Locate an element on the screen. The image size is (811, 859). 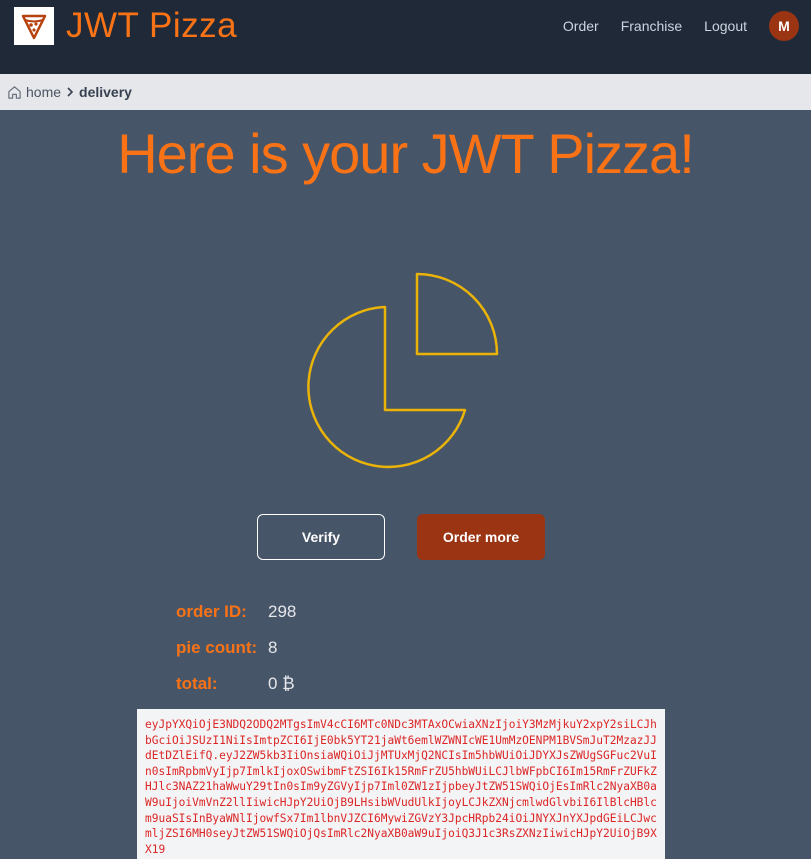
breadcrumb: home delivery is located at coordinates (405, 92).